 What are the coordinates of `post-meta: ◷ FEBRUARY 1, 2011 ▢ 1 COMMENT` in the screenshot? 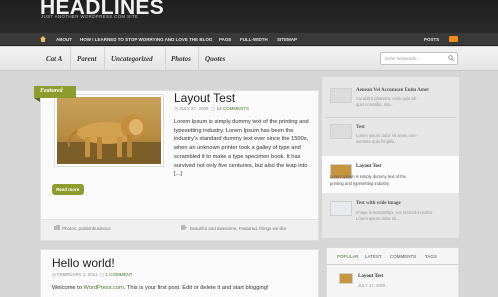 It's located at (92, 275).